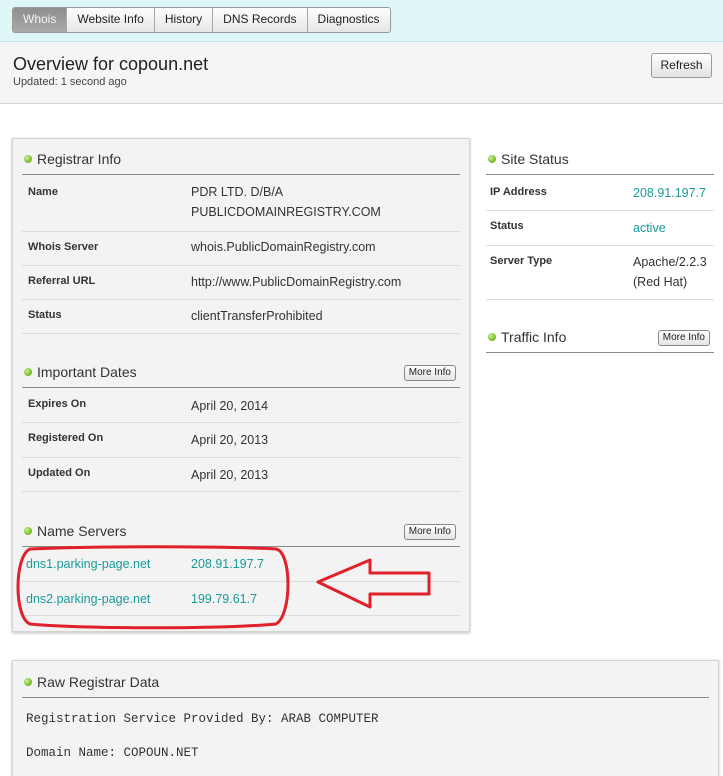 Image resolution: width=723 pixels, height=776 pixels. Describe the element at coordinates (59, 473) in the screenshot. I see `row-label: Updated On` at that location.